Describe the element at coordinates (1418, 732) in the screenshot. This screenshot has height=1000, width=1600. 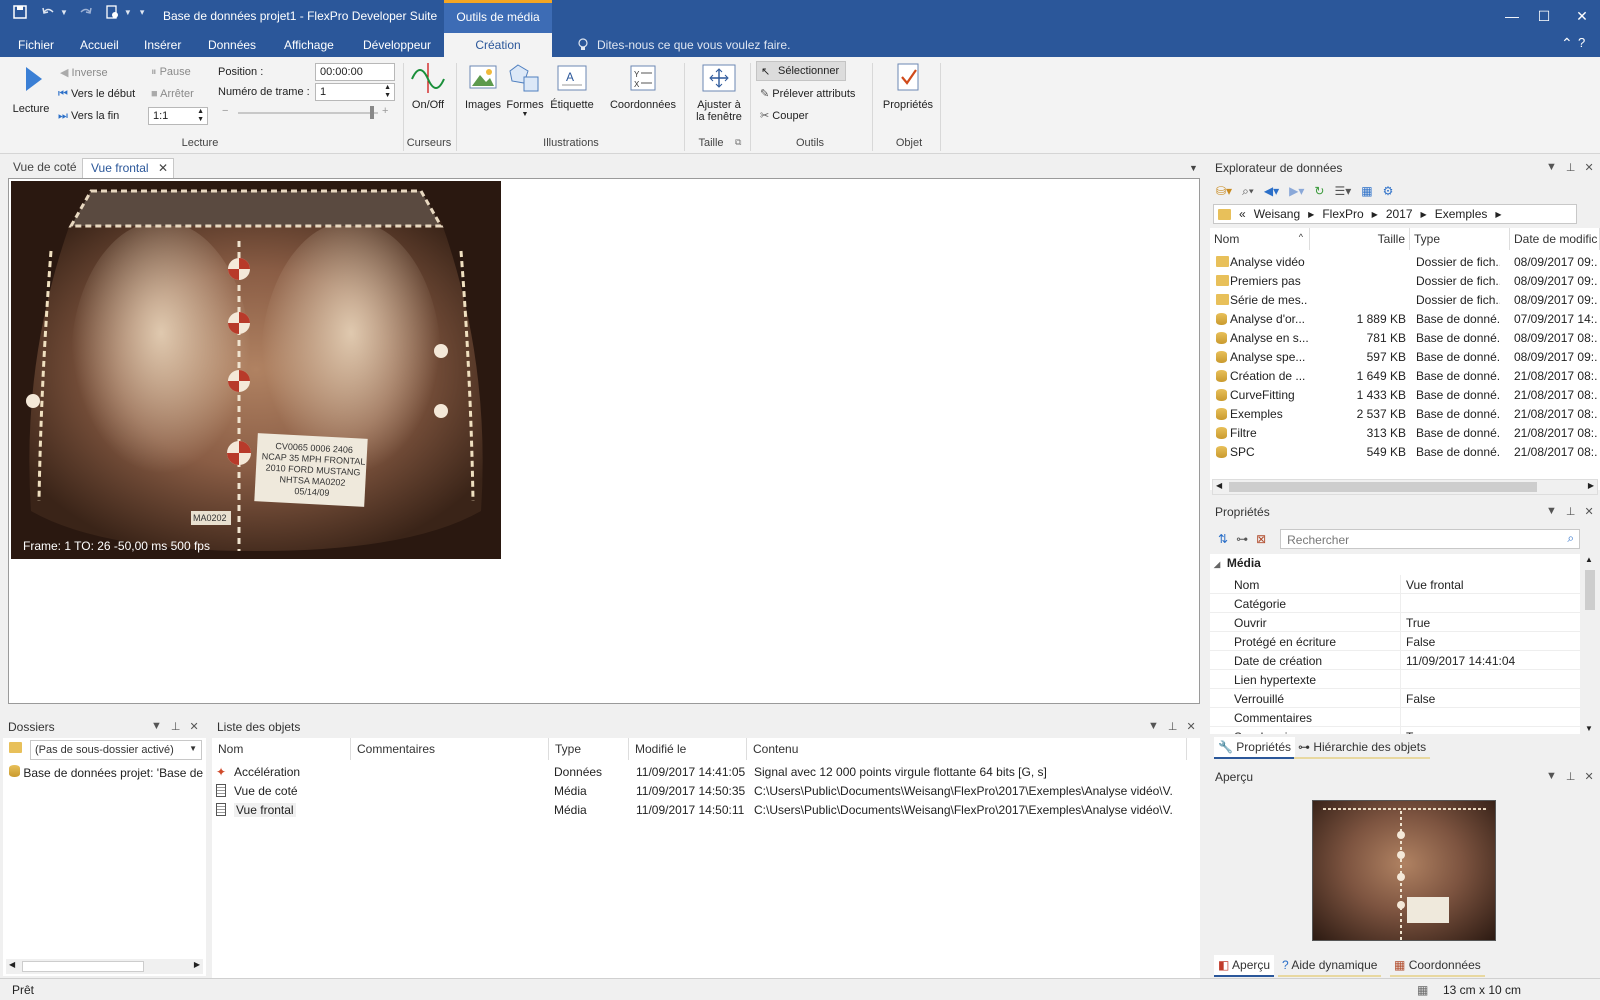
I see `property-value: True` at that location.